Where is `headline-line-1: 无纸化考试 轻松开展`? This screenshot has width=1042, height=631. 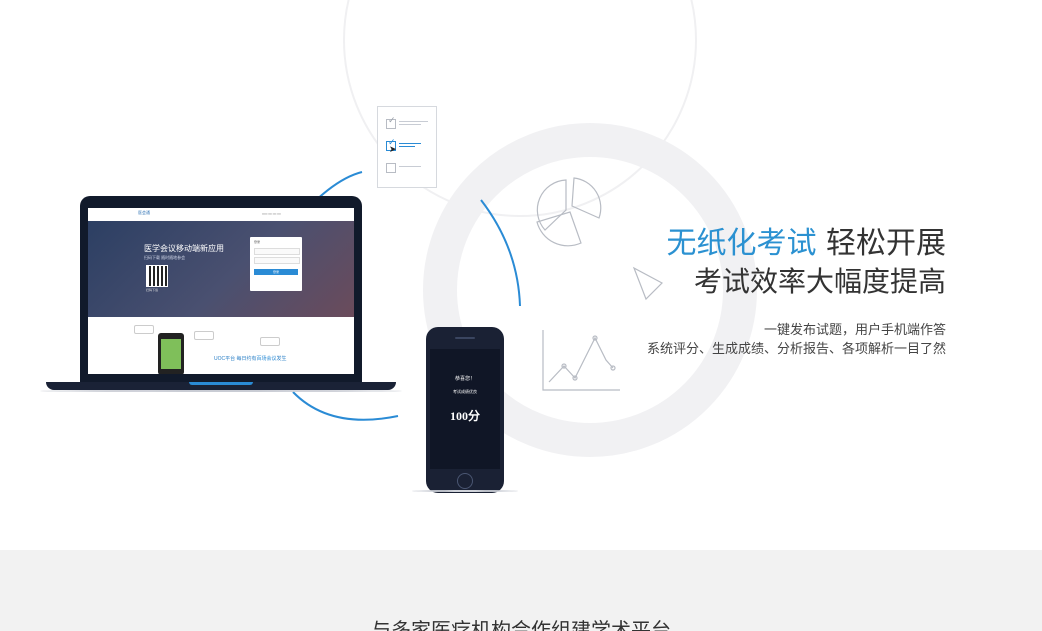 headline-line-1: 无纸化考试 轻松开展 is located at coordinates (806, 244).